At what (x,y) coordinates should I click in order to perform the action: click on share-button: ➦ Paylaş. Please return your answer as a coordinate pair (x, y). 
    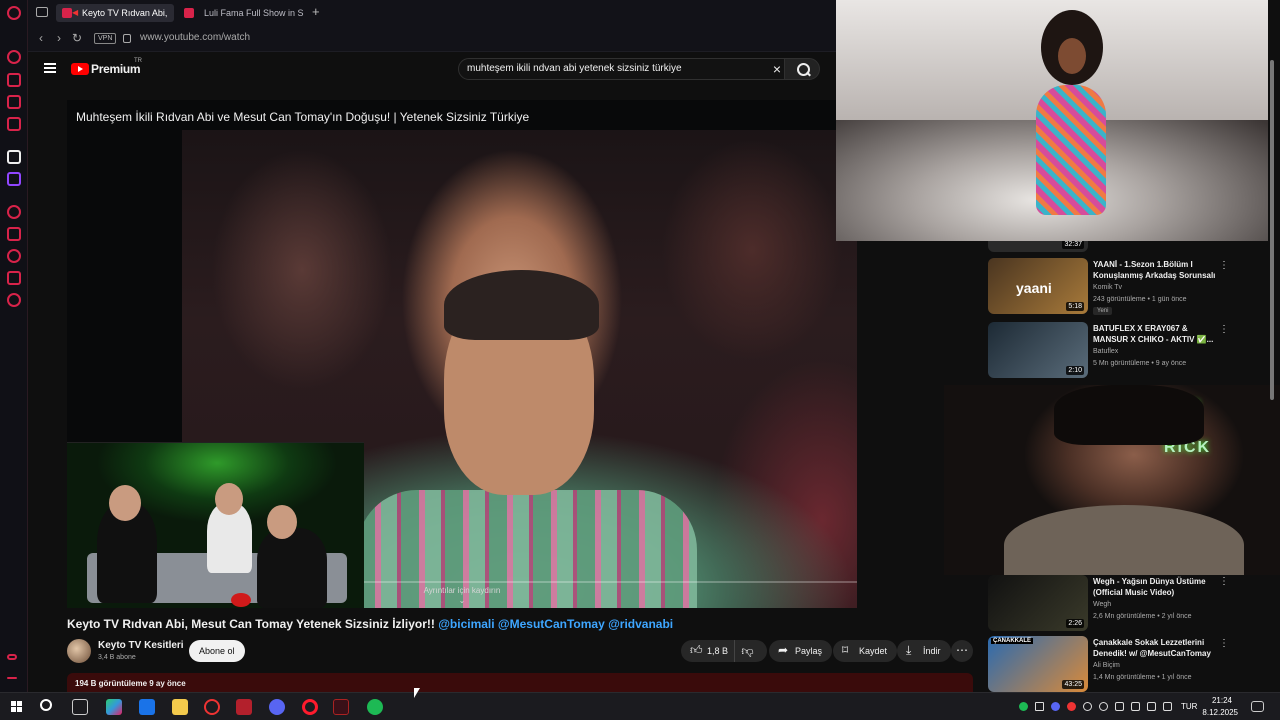
    Looking at the image, I should click on (801, 651).